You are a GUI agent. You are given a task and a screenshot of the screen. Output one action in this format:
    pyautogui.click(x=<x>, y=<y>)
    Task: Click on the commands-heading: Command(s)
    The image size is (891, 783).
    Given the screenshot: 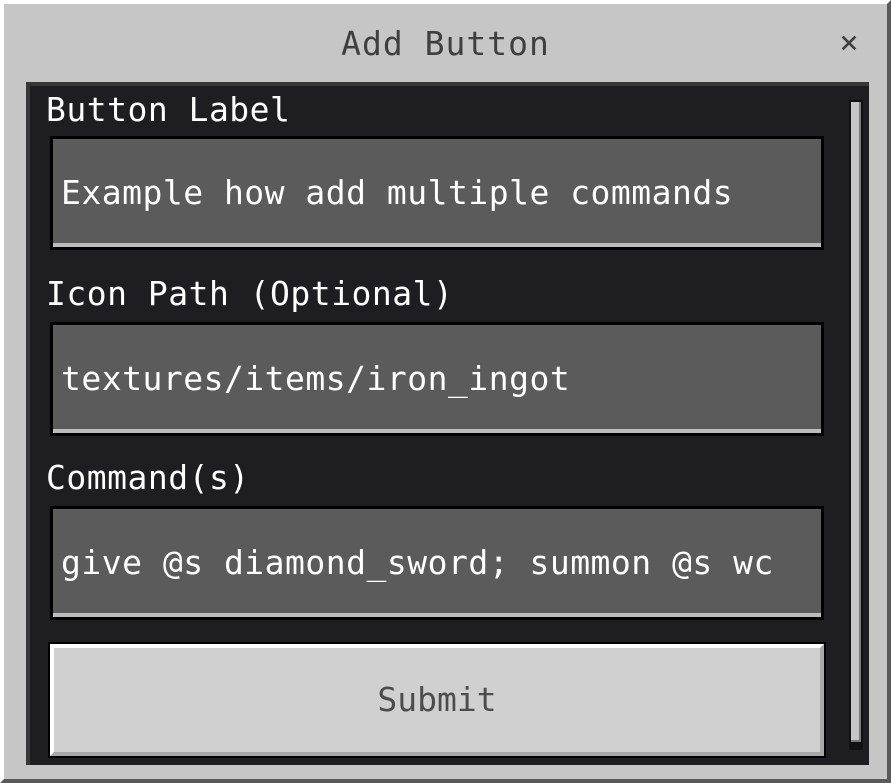 What is the action you would take?
    pyautogui.click(x=148, y=477)
    